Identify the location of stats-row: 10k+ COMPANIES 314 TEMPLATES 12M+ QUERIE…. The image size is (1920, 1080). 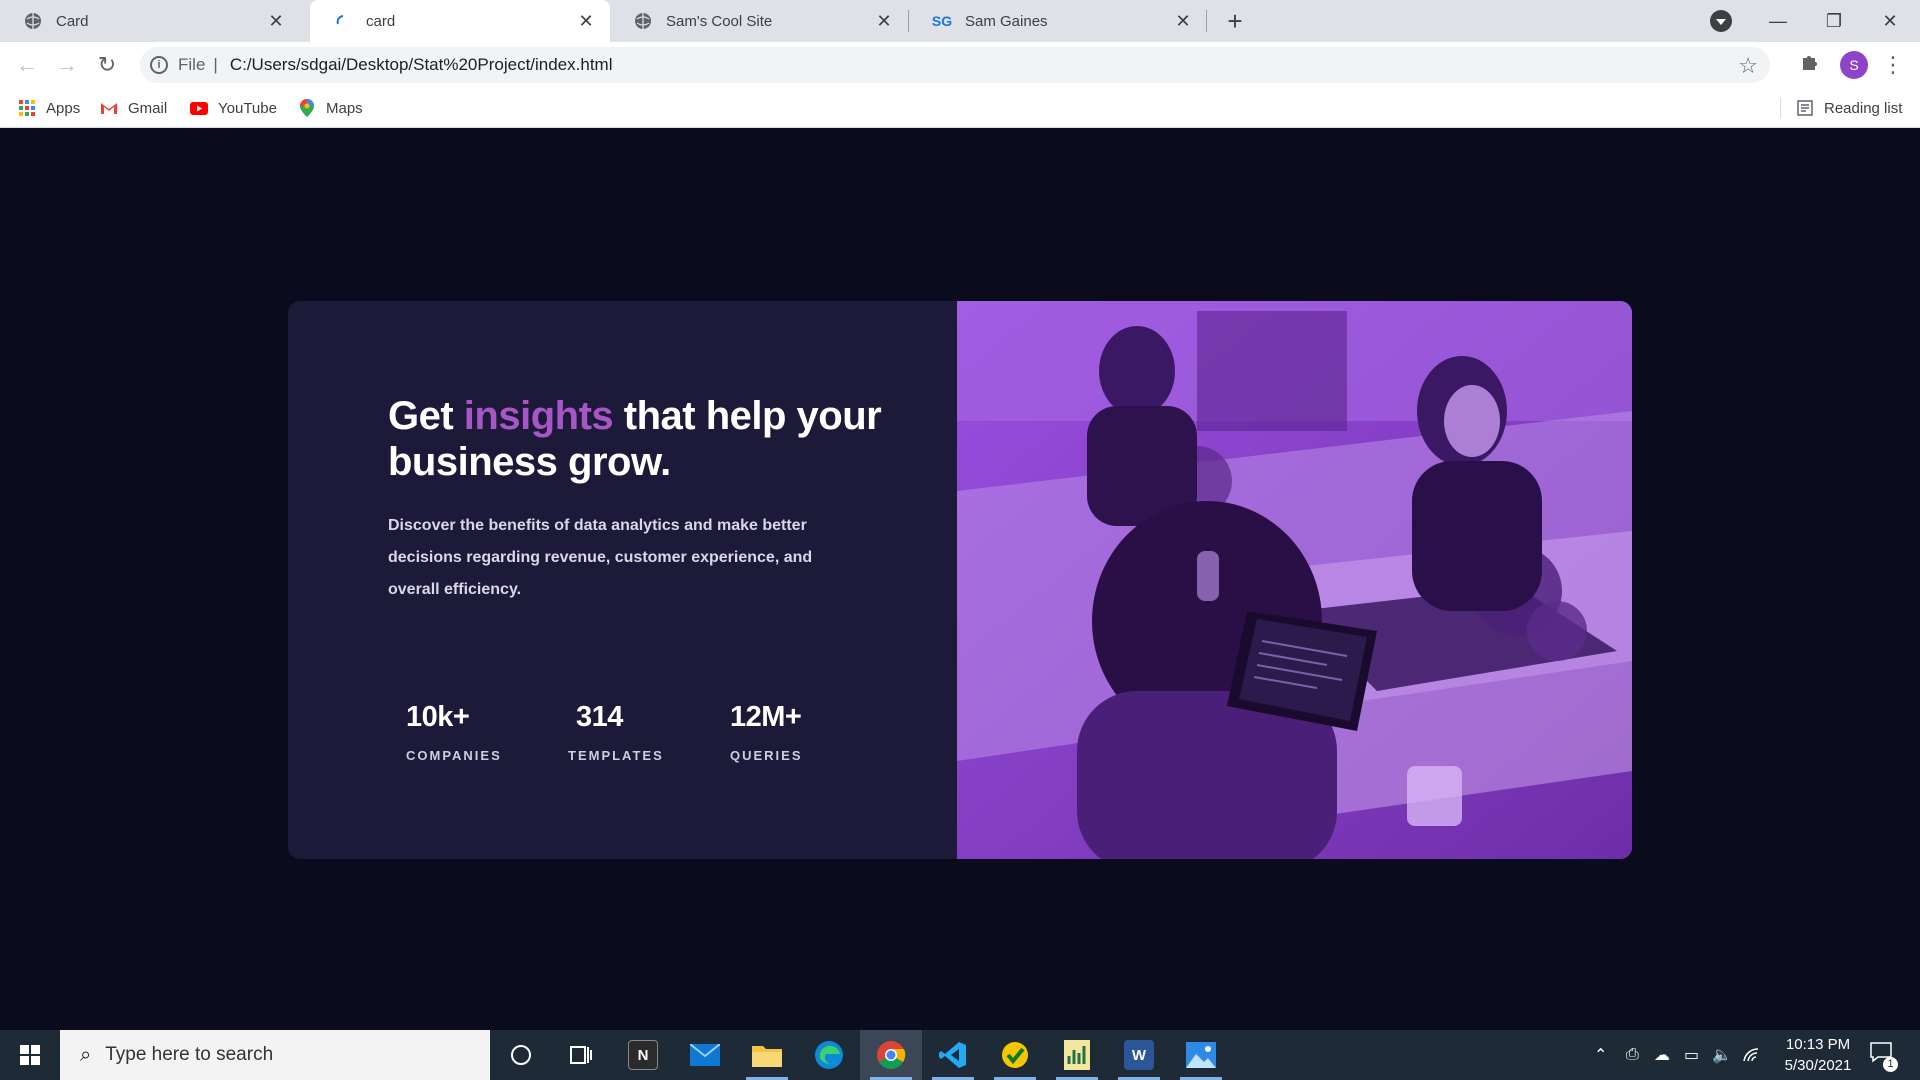
(649, 732).